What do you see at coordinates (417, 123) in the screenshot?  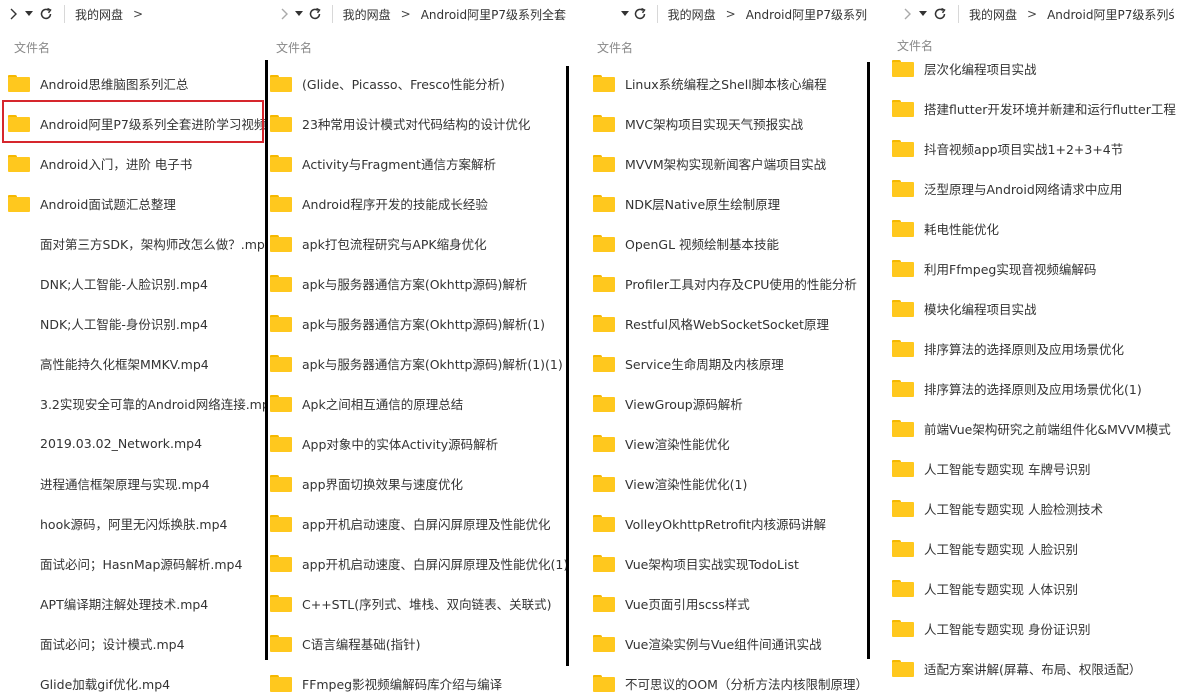 I see `folder-row: 23种常用设计模式对代码结构的设计优化` at bounding box center [417, 123].